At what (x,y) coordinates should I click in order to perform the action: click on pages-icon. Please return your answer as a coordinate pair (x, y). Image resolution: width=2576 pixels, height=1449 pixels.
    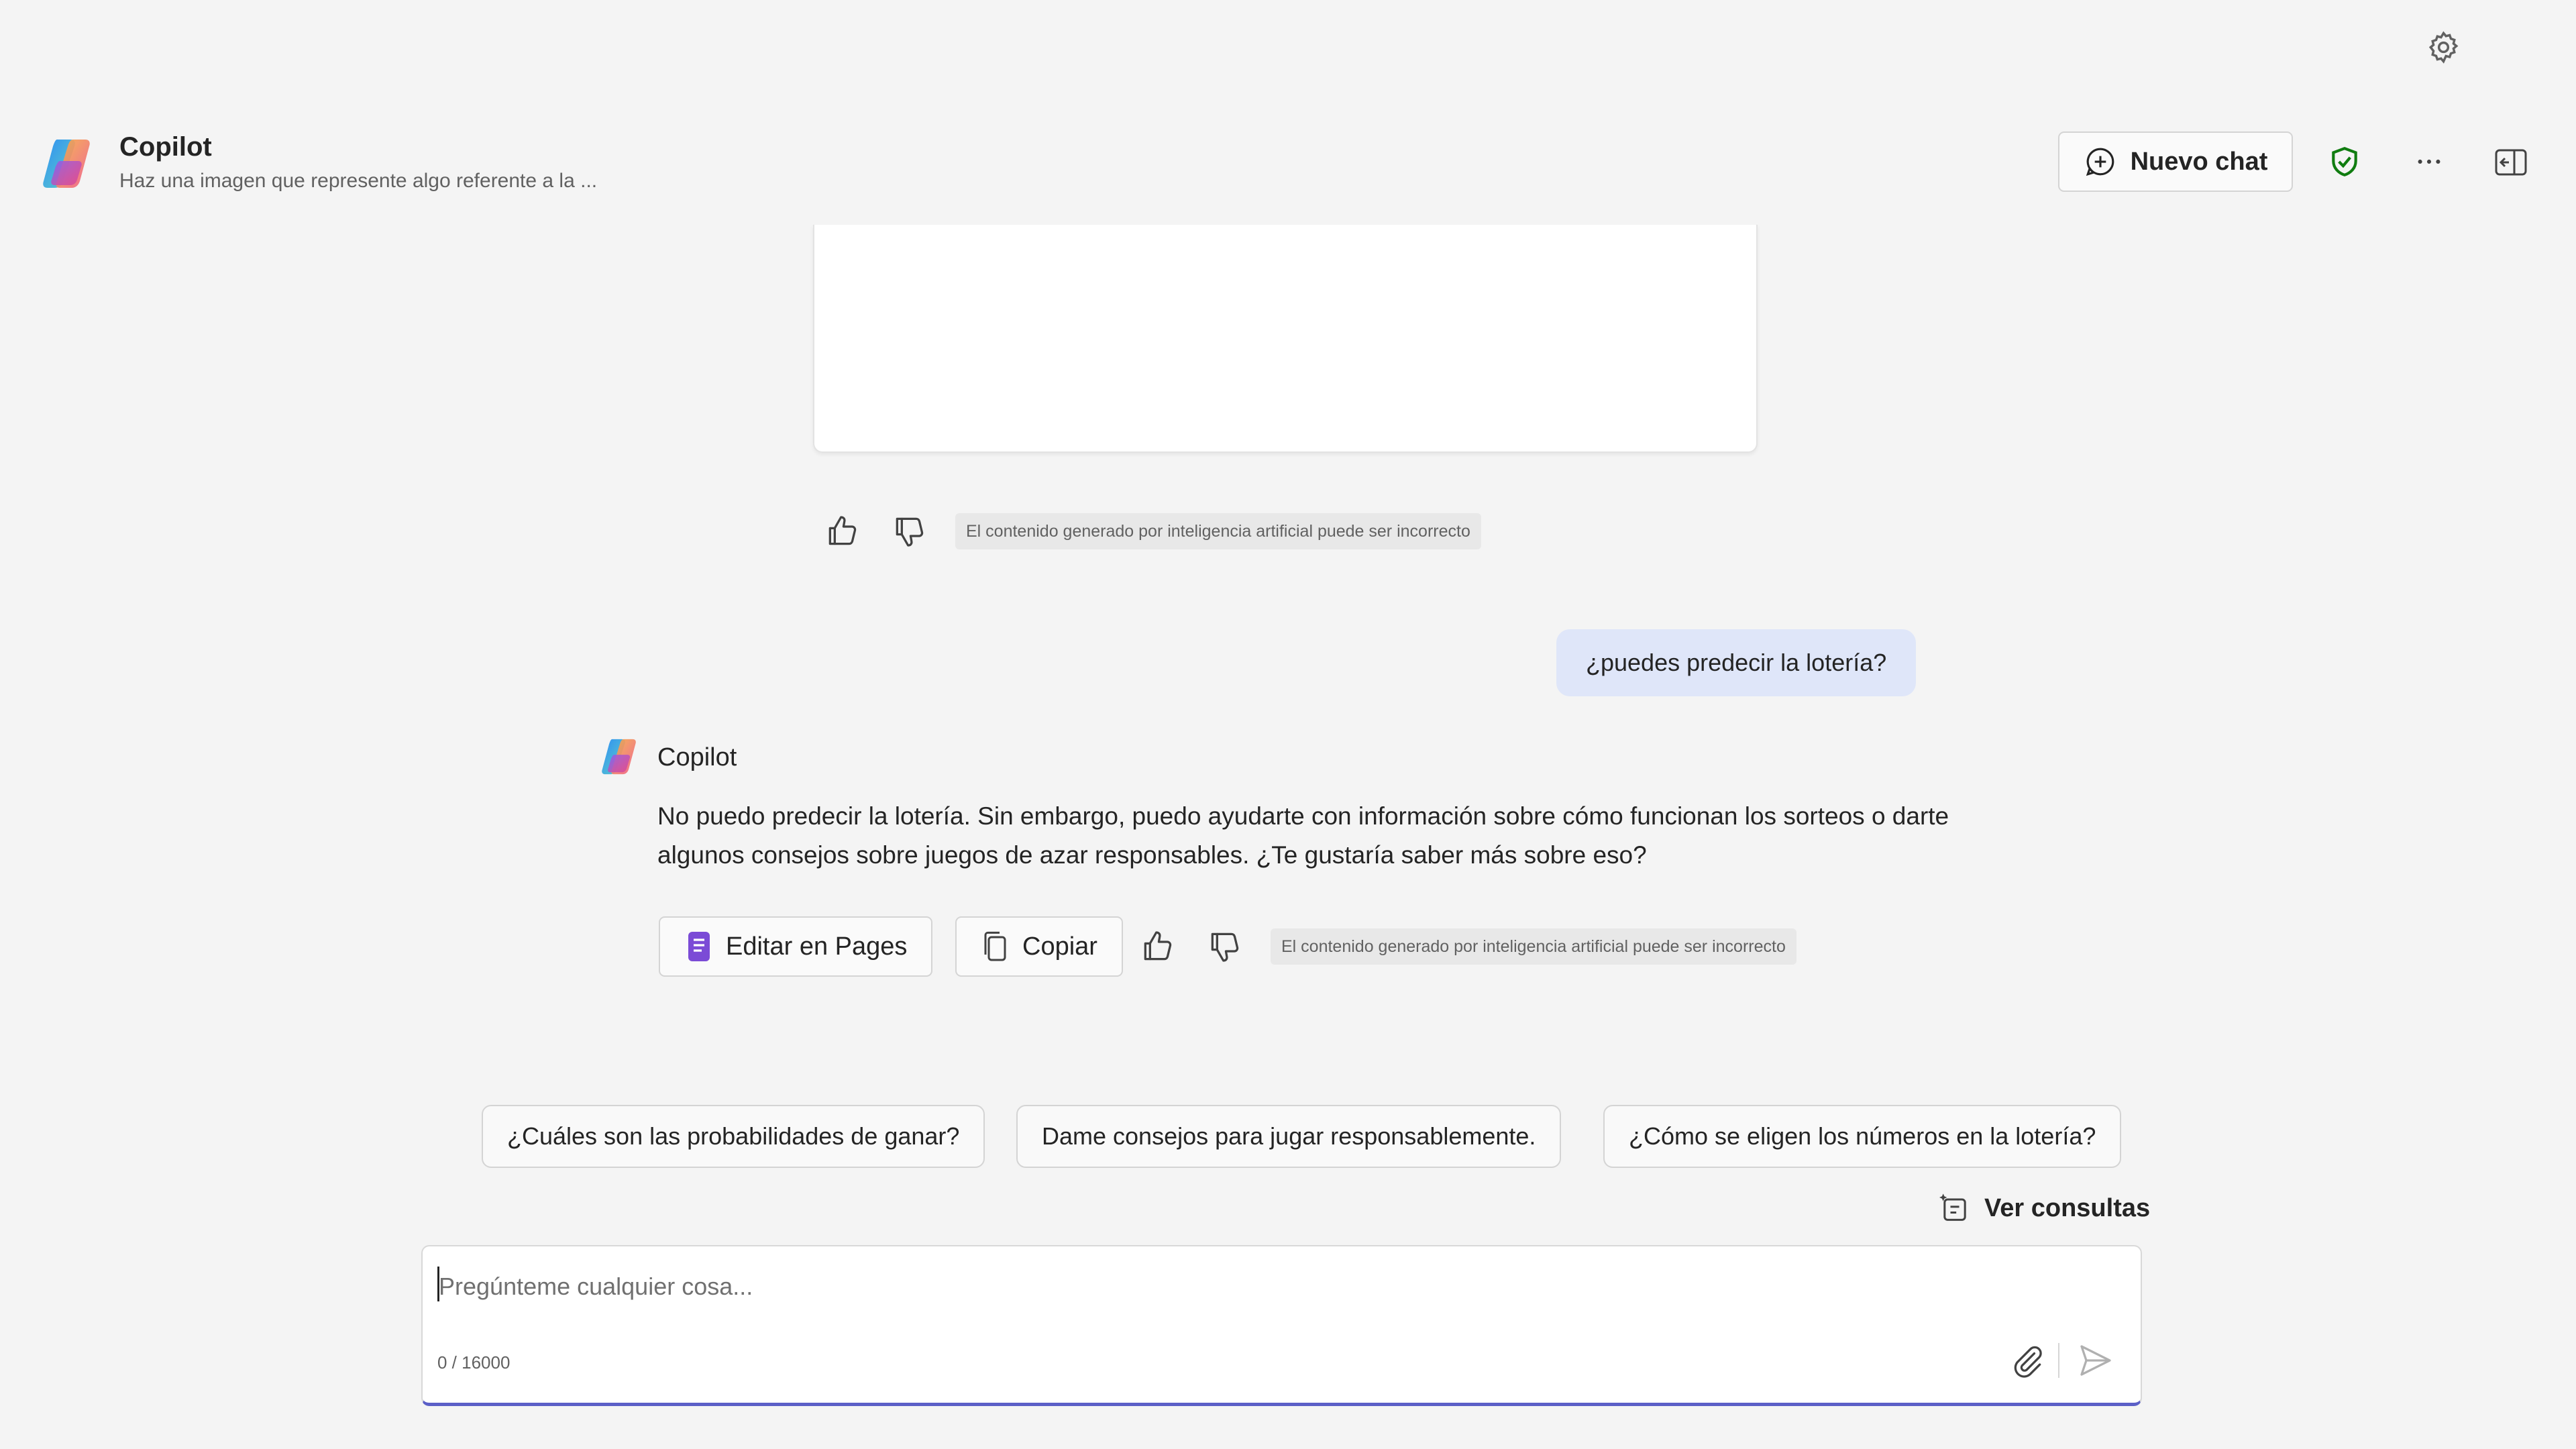
    Looking at the image, I should click on (699, 946).